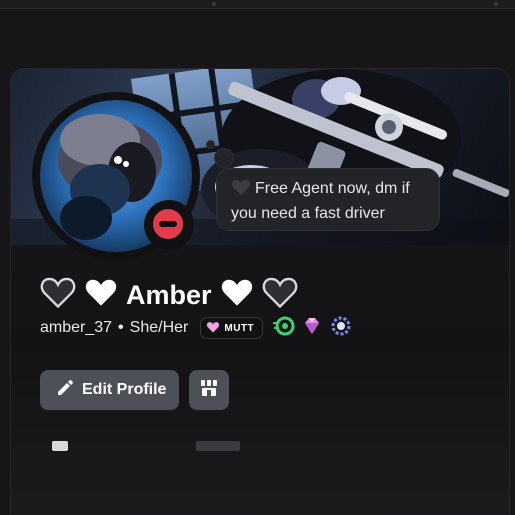 This screenshot has width=515, height=515. Describe the element at coordinates (284, 328) in the screenshot. I see `green-speed-badge-icon` at that location.